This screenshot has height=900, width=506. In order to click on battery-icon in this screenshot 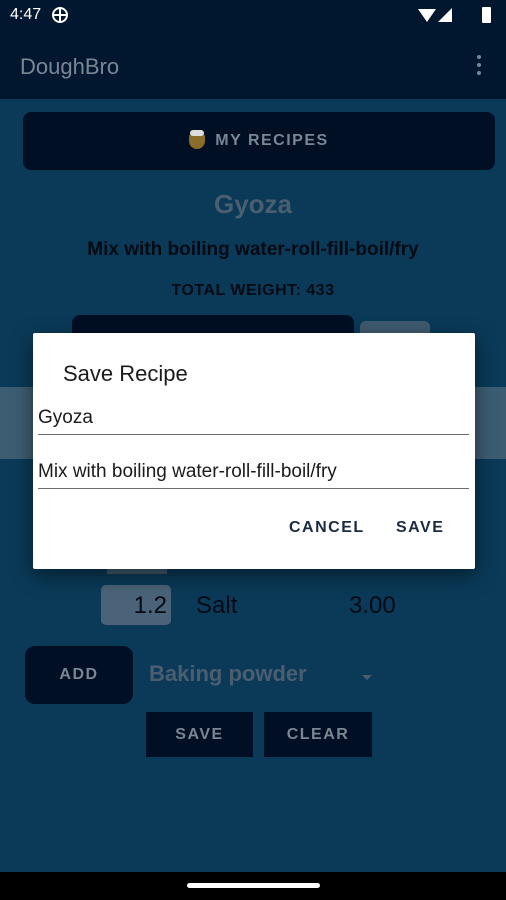, I will do `click(486, 15)`.